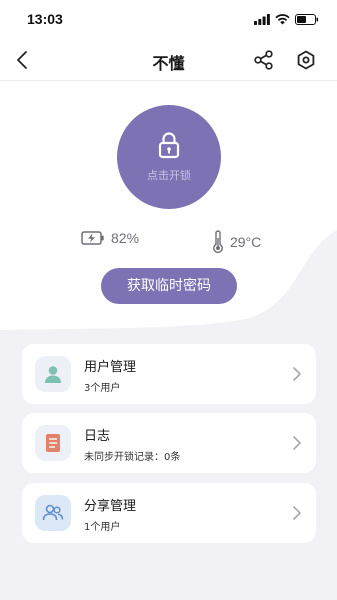 The width and height of the screenshot is (337, 600). I want to click on card-title: 分享管理, so click(110, 506).